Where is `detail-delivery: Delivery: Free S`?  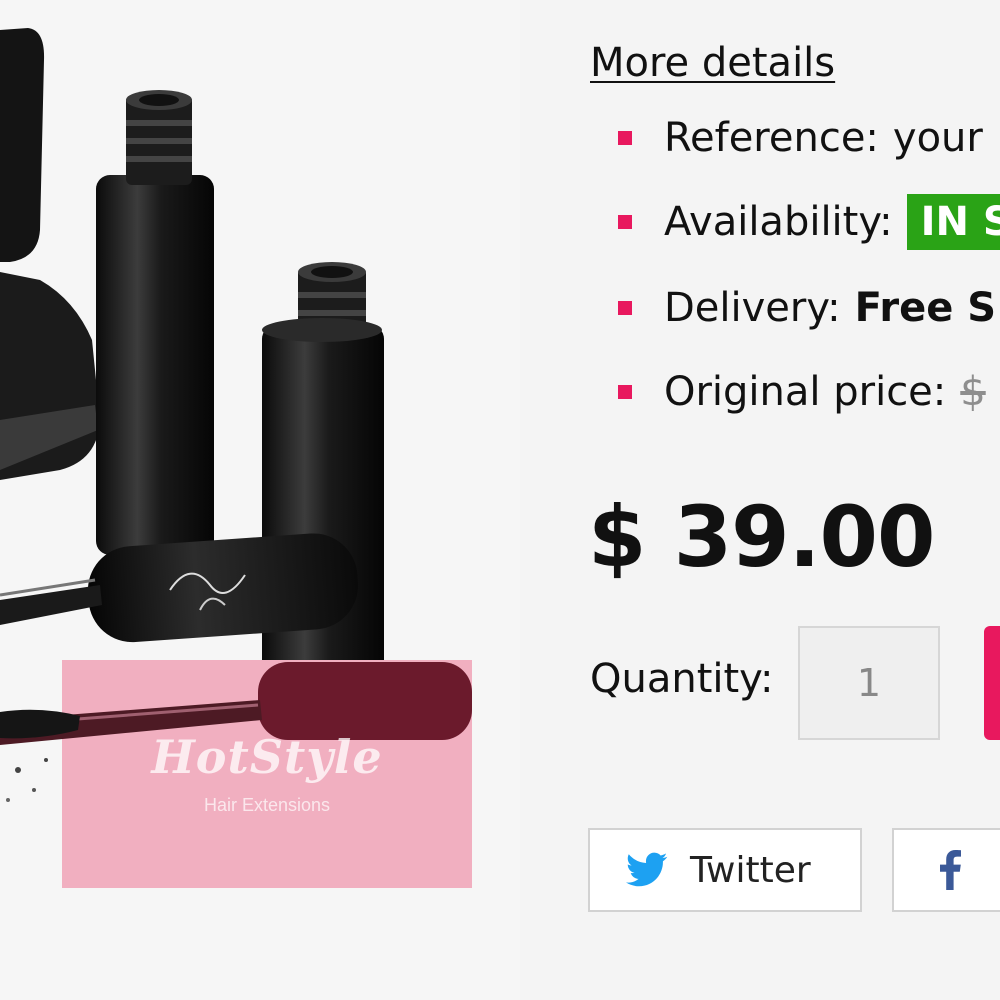 detail-delivery: Delivery: Free S is located at coordinates (792, 308).